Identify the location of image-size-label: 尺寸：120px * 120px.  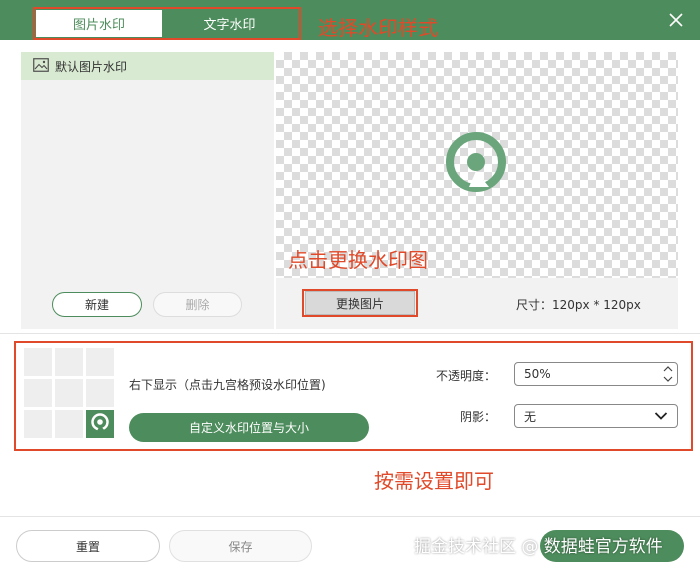
(578, 305).